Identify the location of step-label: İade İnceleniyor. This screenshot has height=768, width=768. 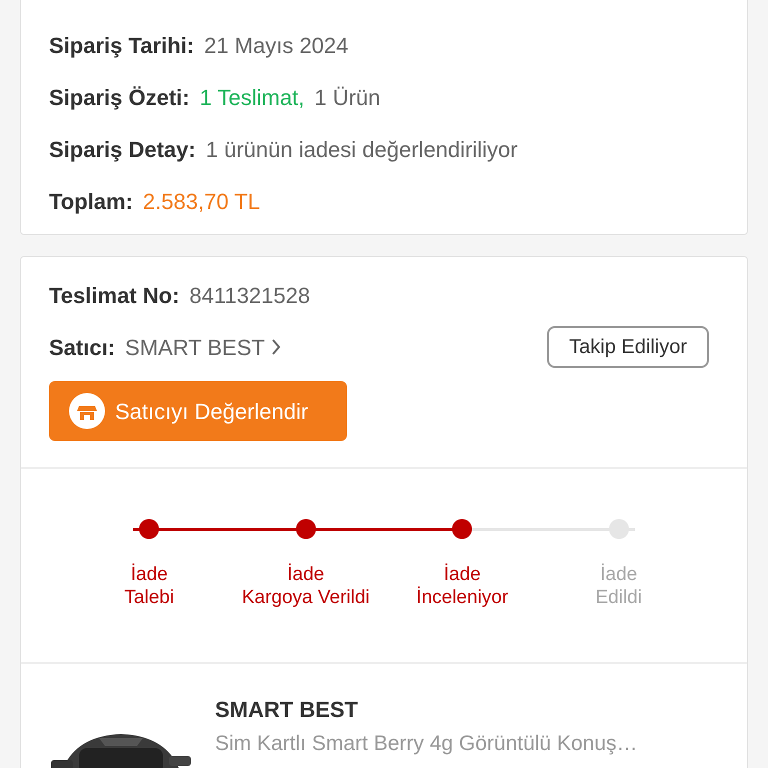
(462, 586).